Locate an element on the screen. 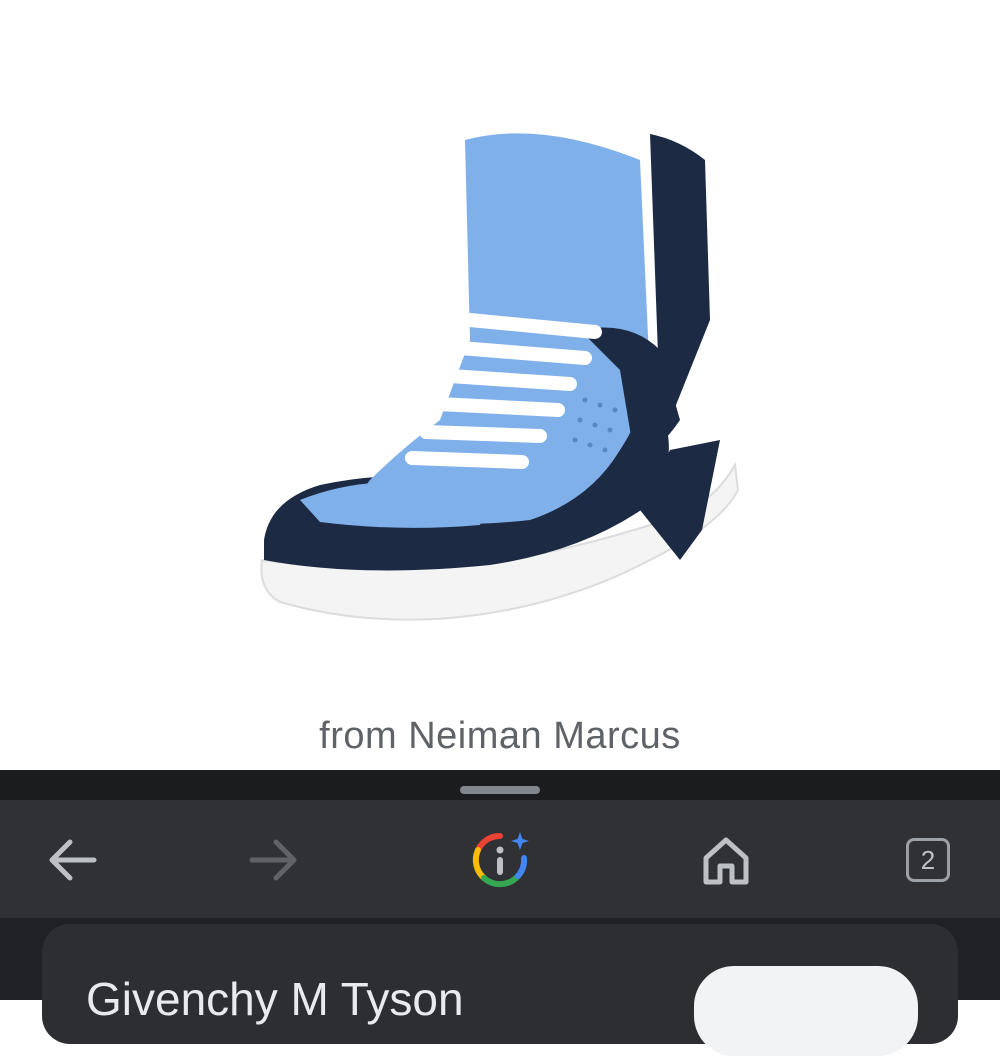 The image size is (1000, 1056). arrow-right-icon is located at coordinates (273, 860).